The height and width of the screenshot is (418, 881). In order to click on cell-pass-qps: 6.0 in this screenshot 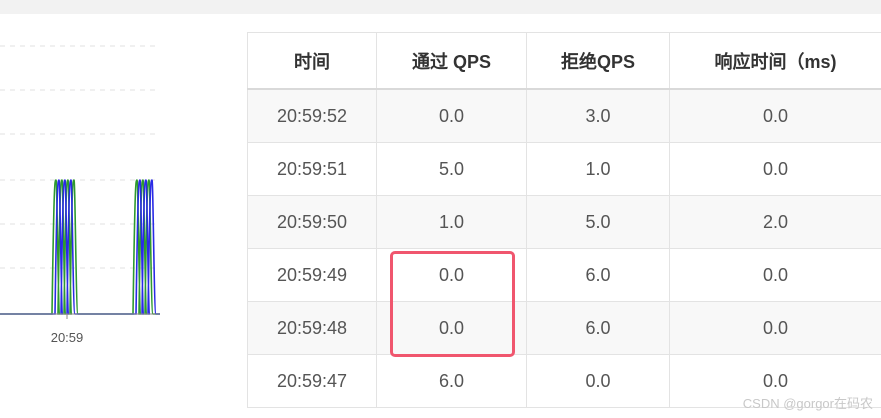, I will do `click(451, 381)`.